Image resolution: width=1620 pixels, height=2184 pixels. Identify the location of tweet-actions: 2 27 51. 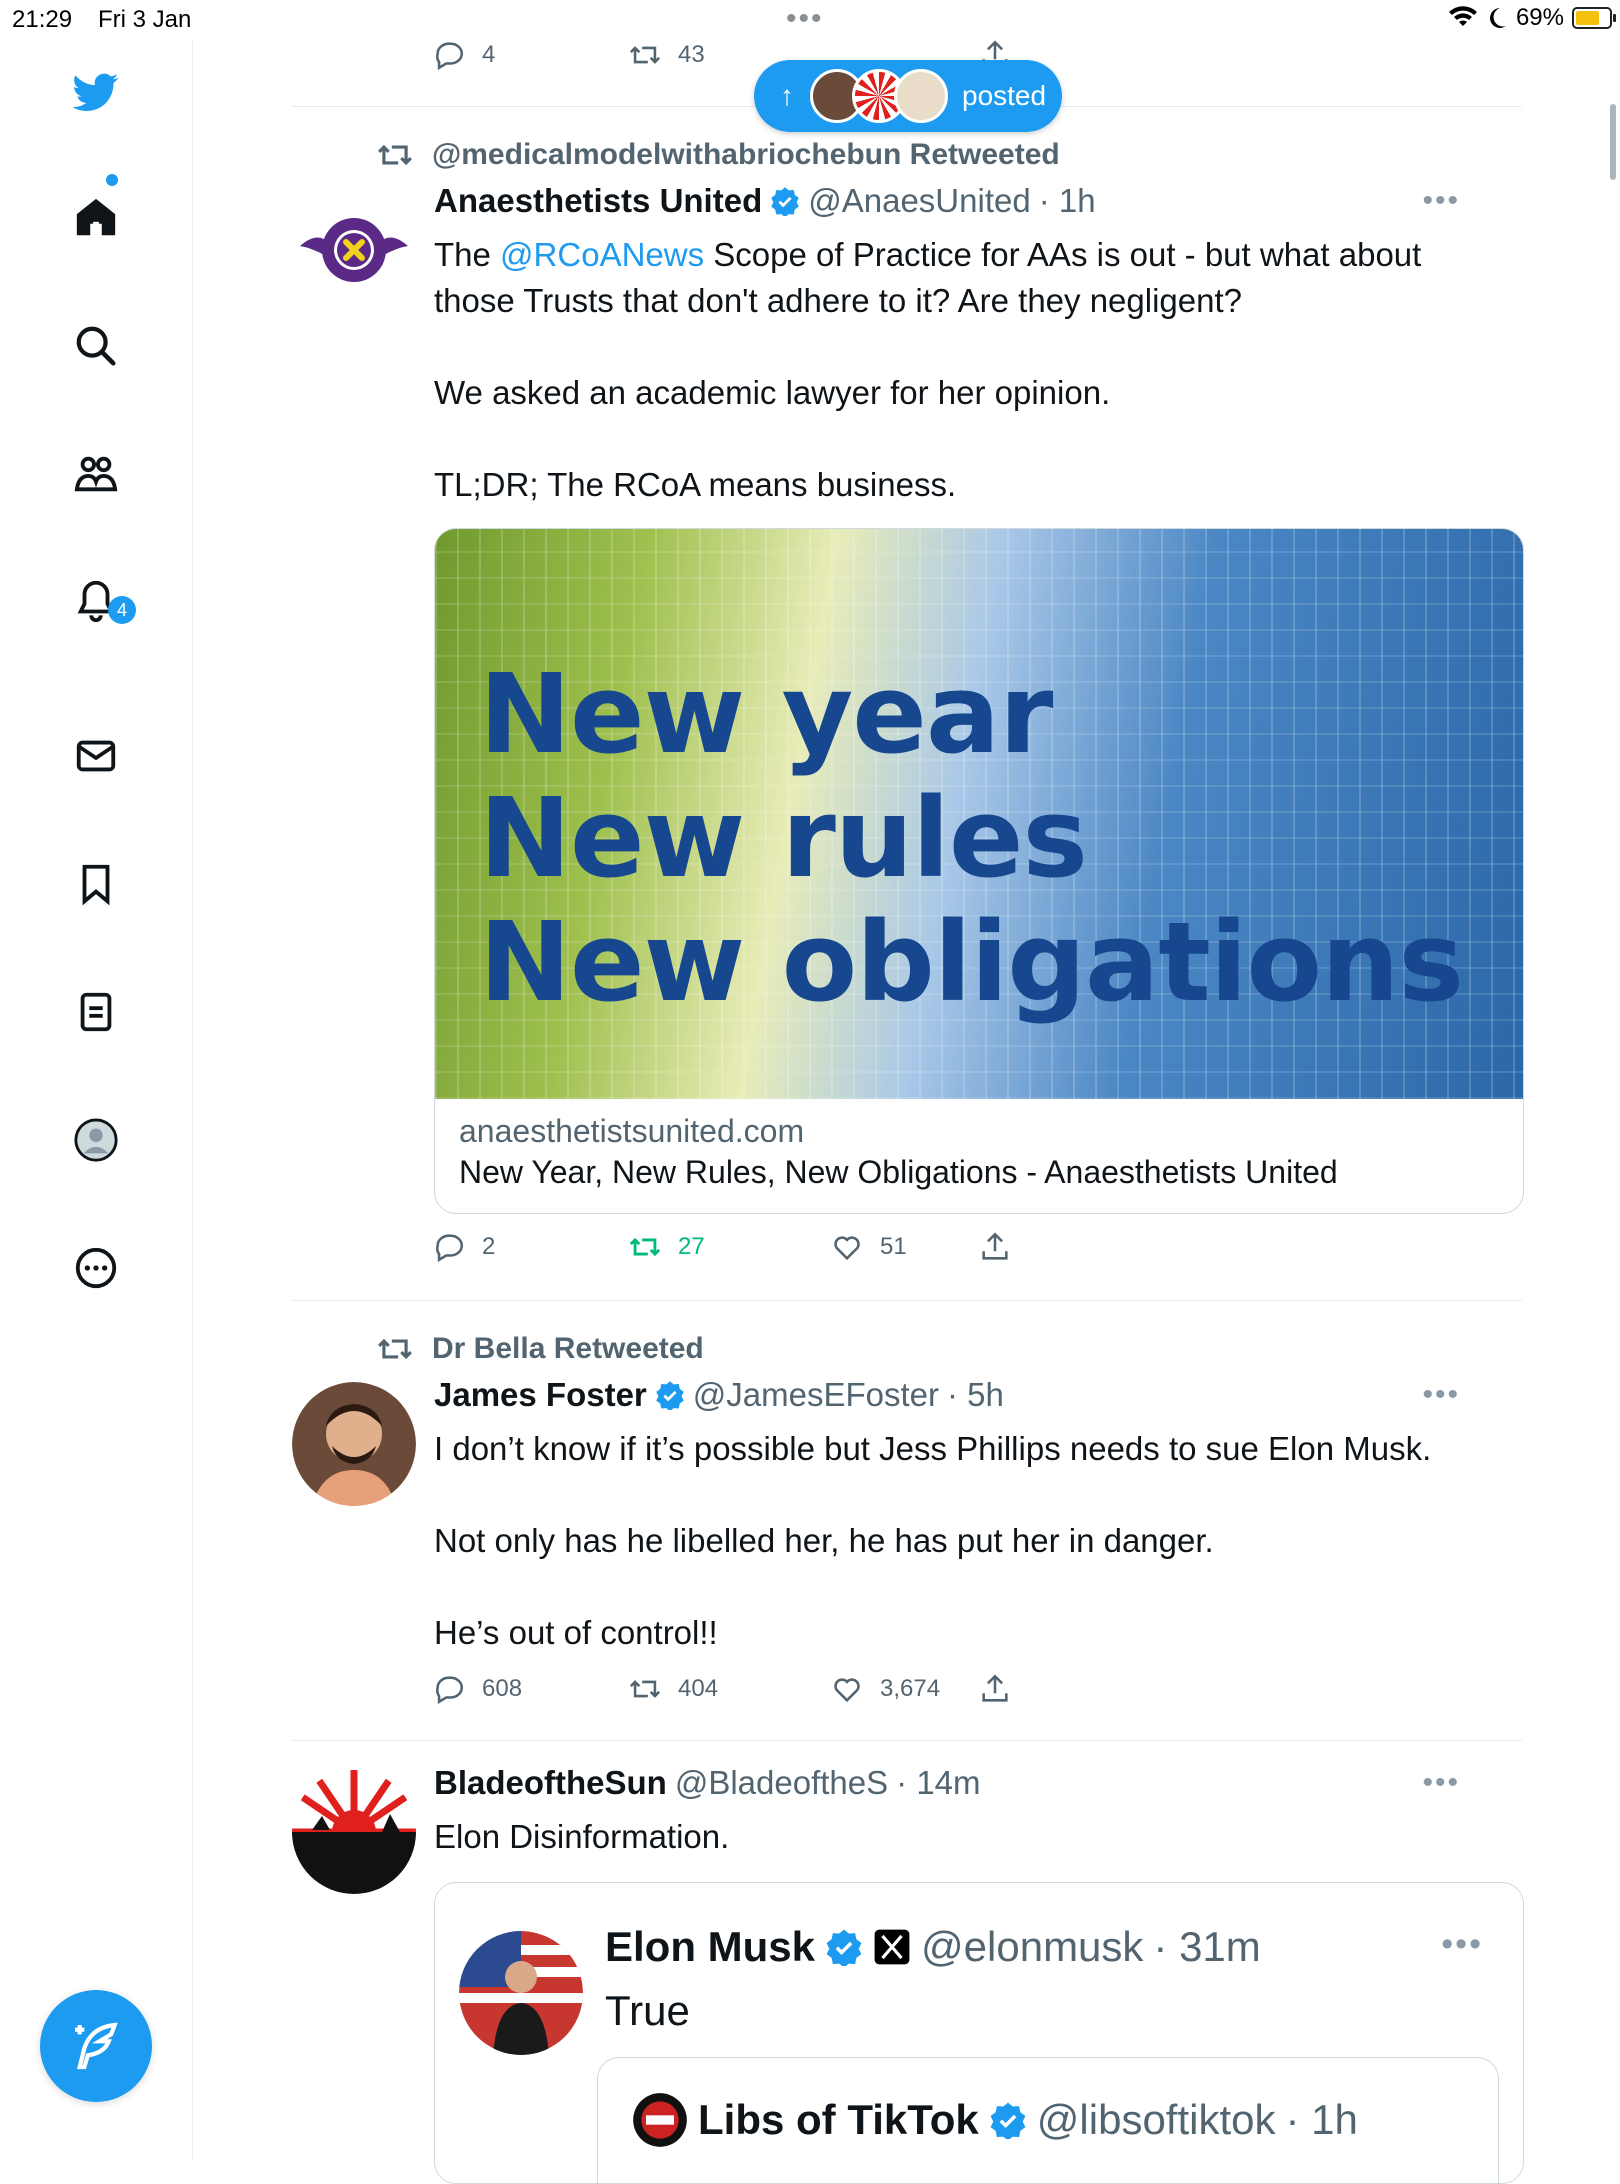
(782, 1250).